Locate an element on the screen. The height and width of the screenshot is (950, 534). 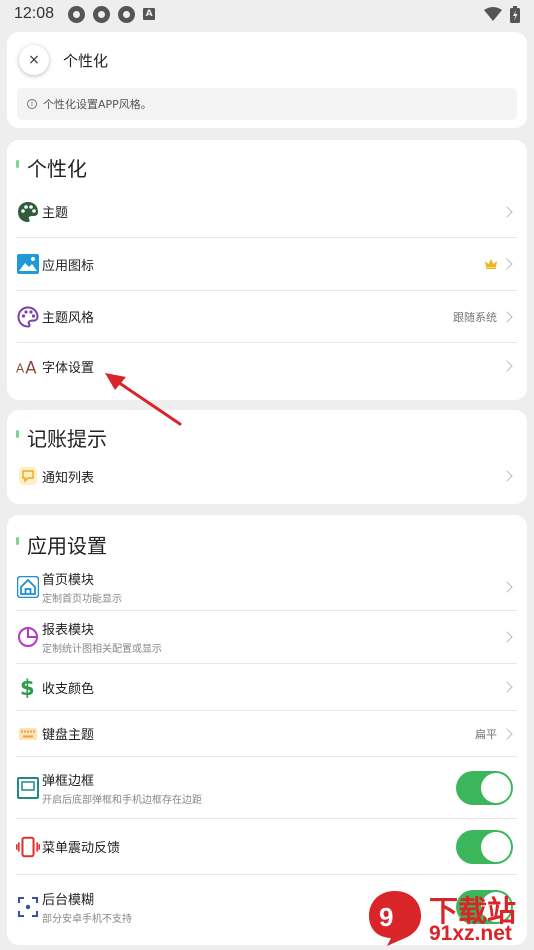
status-icons: A is located at coordinates (112, 14).